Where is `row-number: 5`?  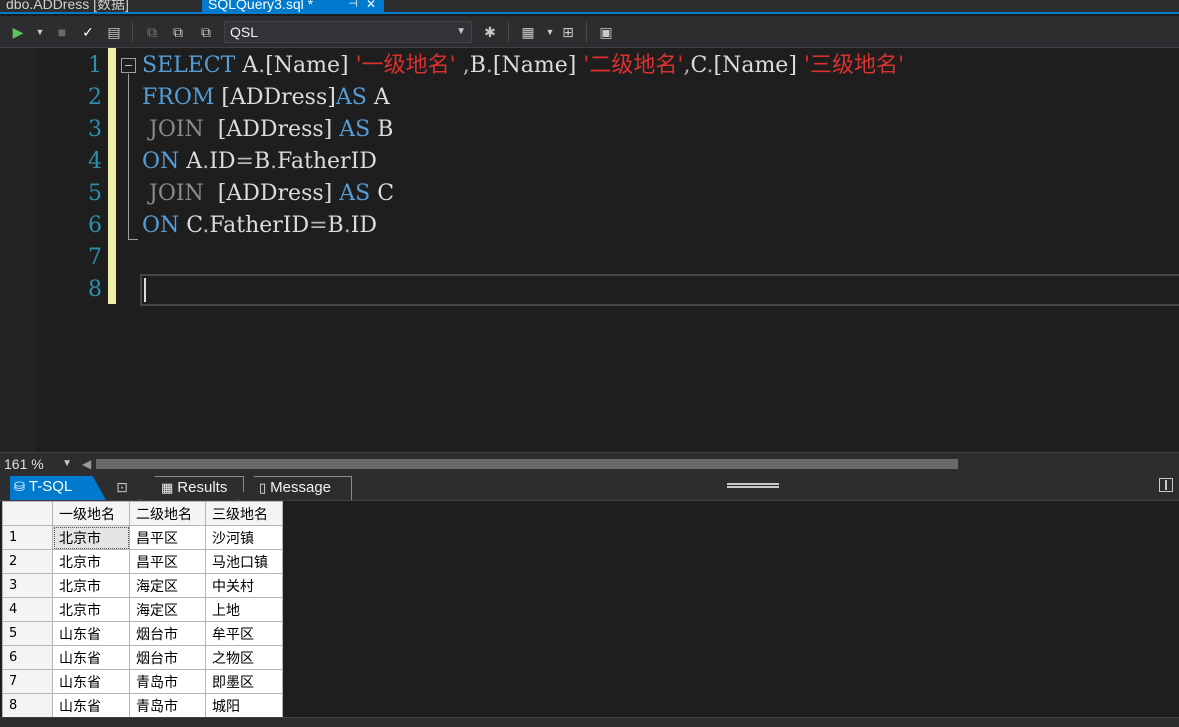 row-number: 5 is located at coordinates (27, 633).